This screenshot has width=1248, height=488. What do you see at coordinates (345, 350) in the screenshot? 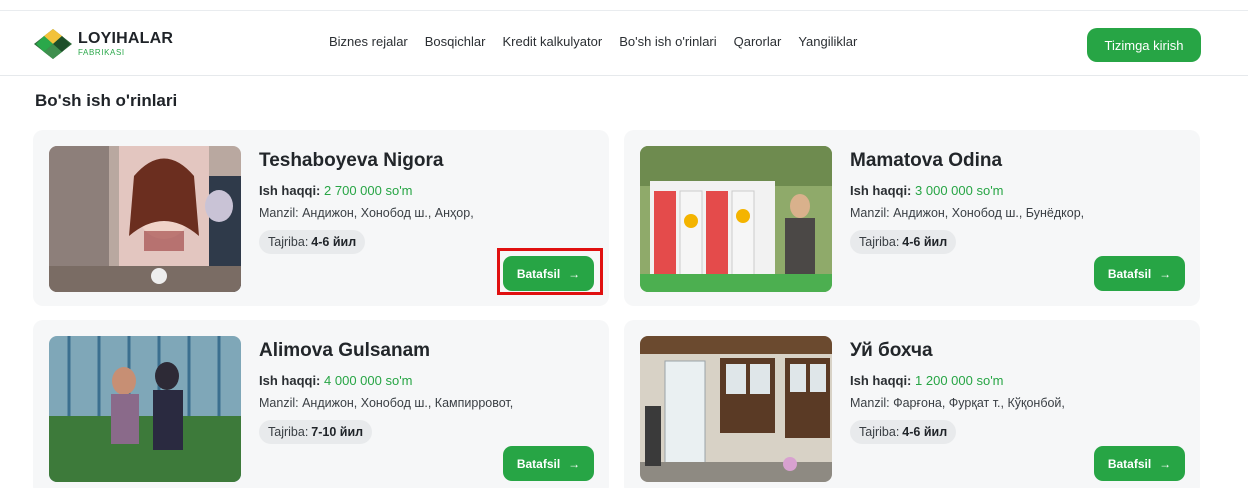
I see `job-name: Alimova Gulsanam` at bounding box center [345, 350].